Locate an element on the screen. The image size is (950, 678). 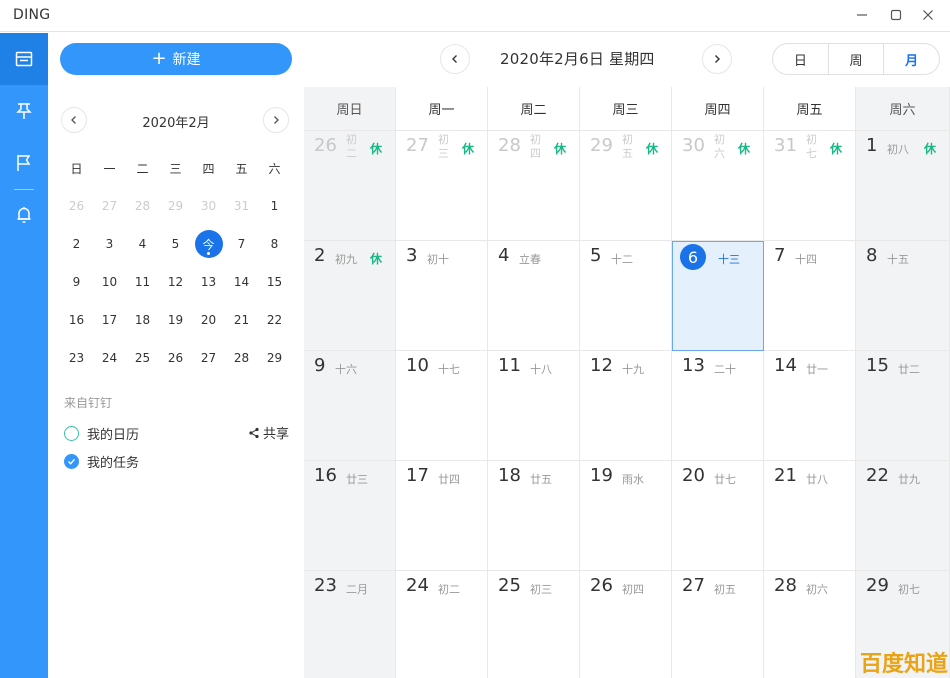
next-period-button is located at coordinates (717, 59).